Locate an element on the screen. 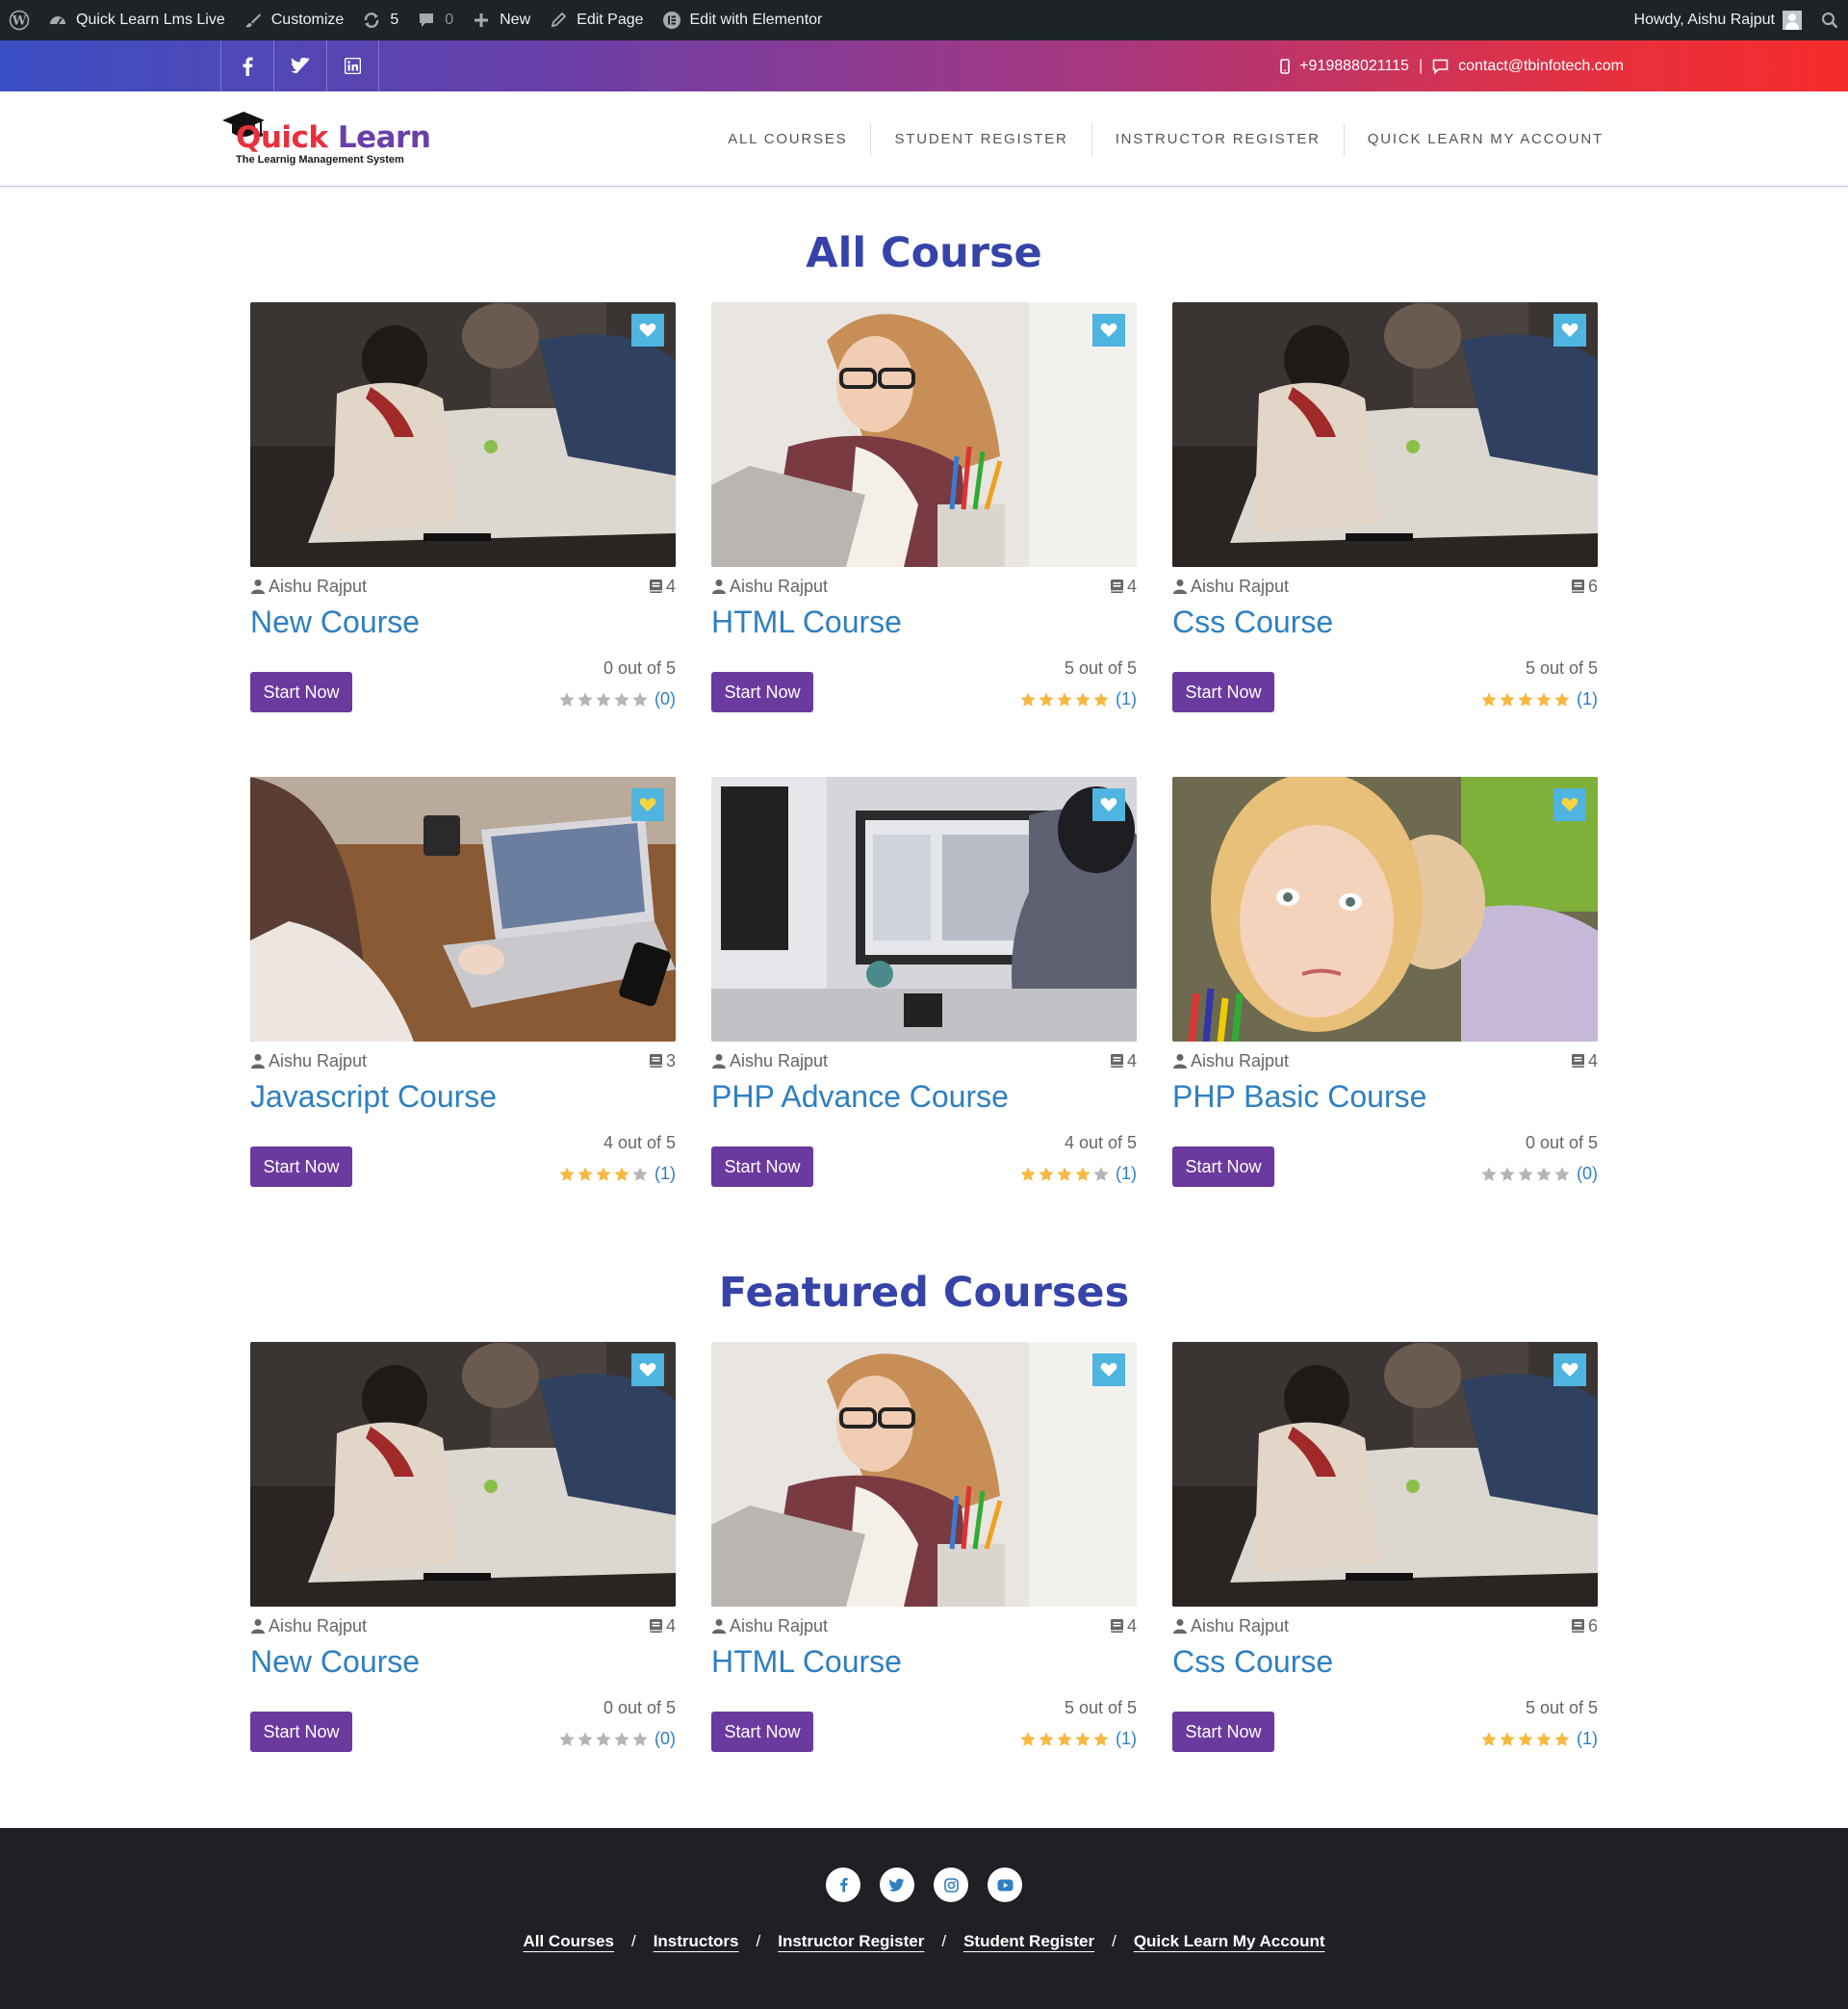 This screenshot has width=1848, height=2009. customize-link: Customize is located at coordinates (293, 20).